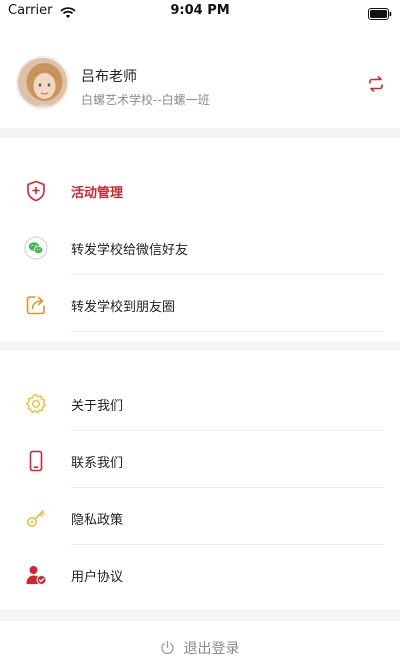  I want to click on avatar, so click(42, 82).